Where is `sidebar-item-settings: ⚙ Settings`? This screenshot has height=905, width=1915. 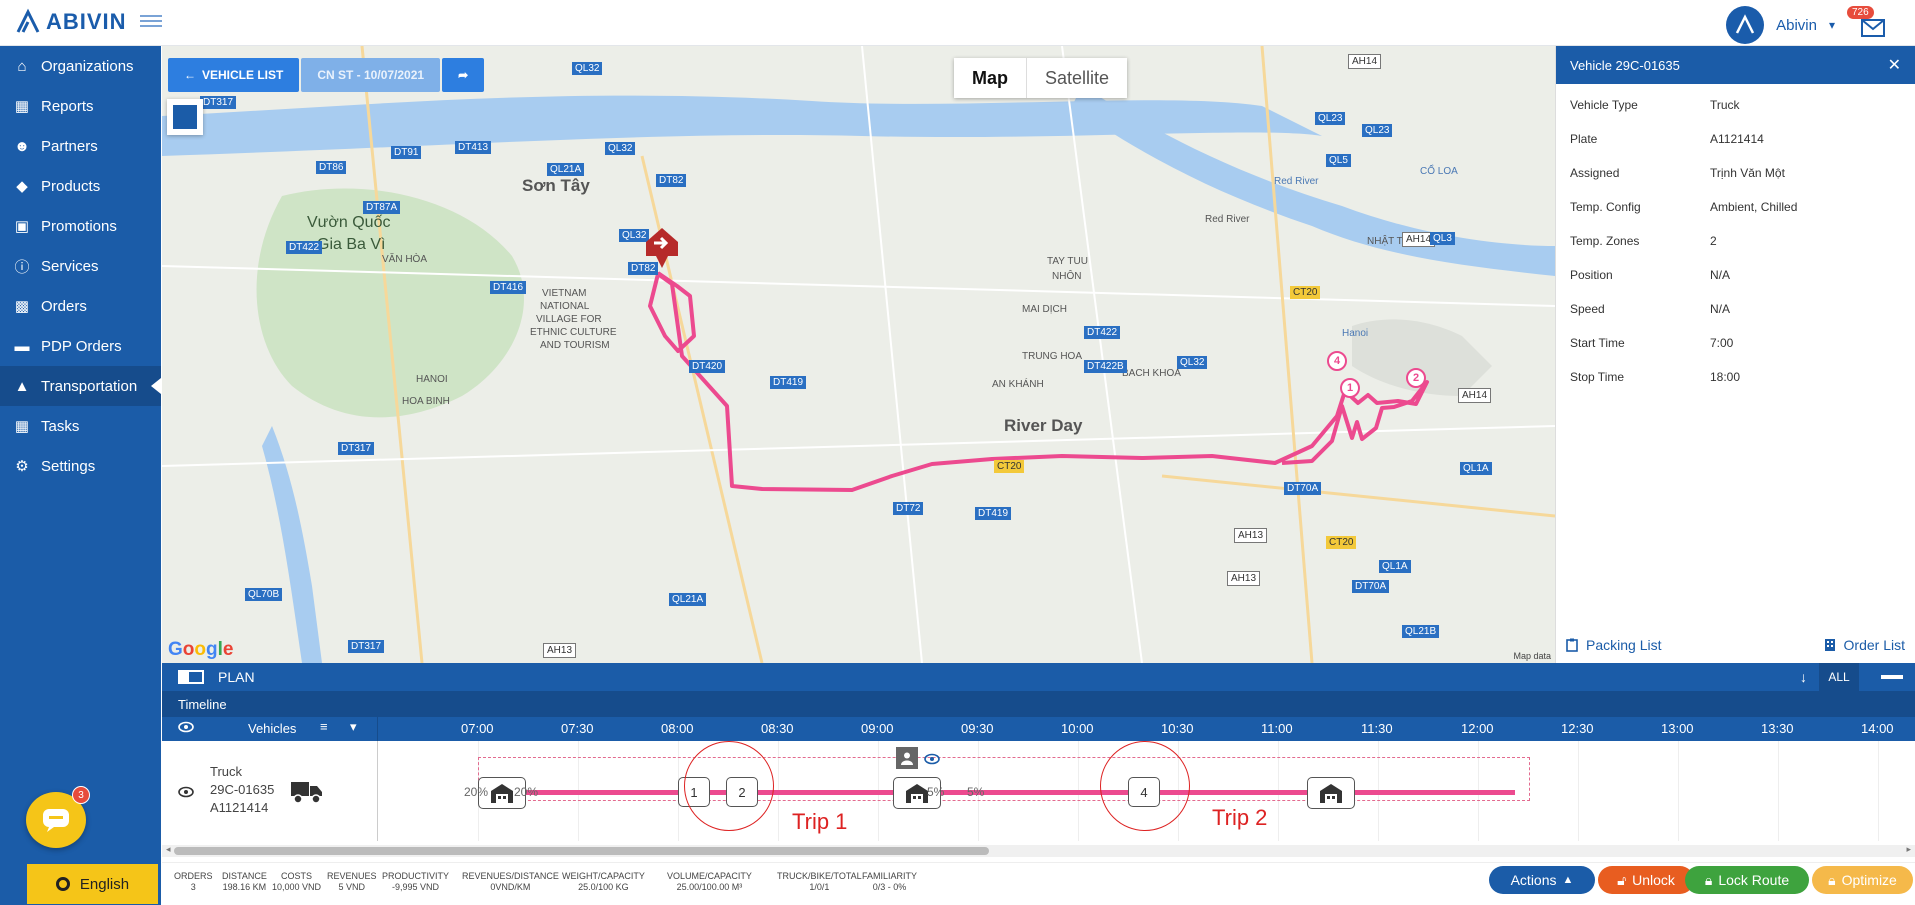 sidebar-item-settings: ⚙ Settings is located at coordinates (80, 466).